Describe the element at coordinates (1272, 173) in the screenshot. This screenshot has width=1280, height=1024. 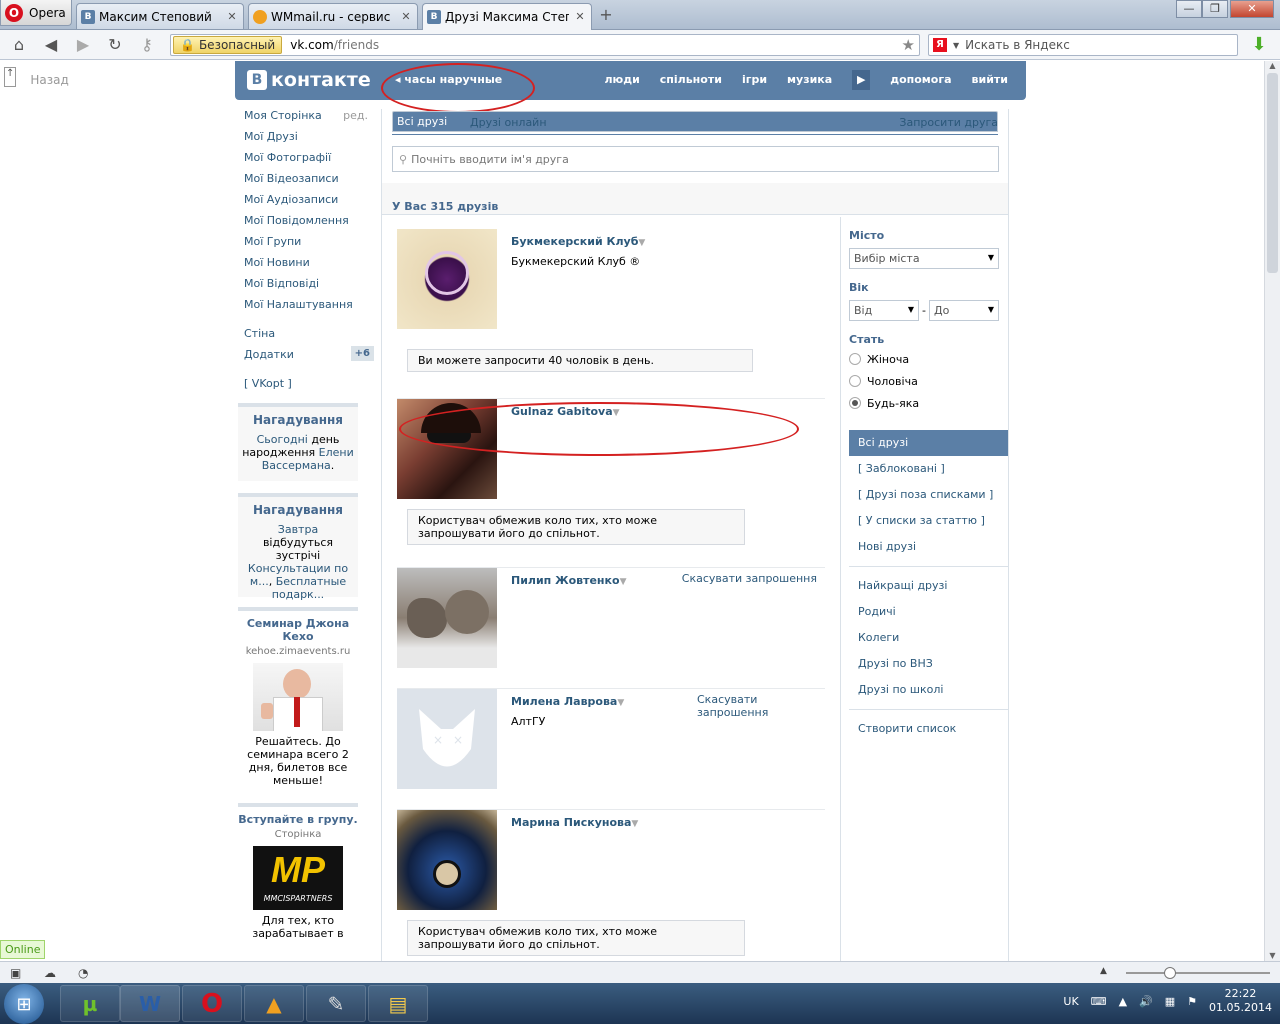
I see `scroll-thumb` at that location.